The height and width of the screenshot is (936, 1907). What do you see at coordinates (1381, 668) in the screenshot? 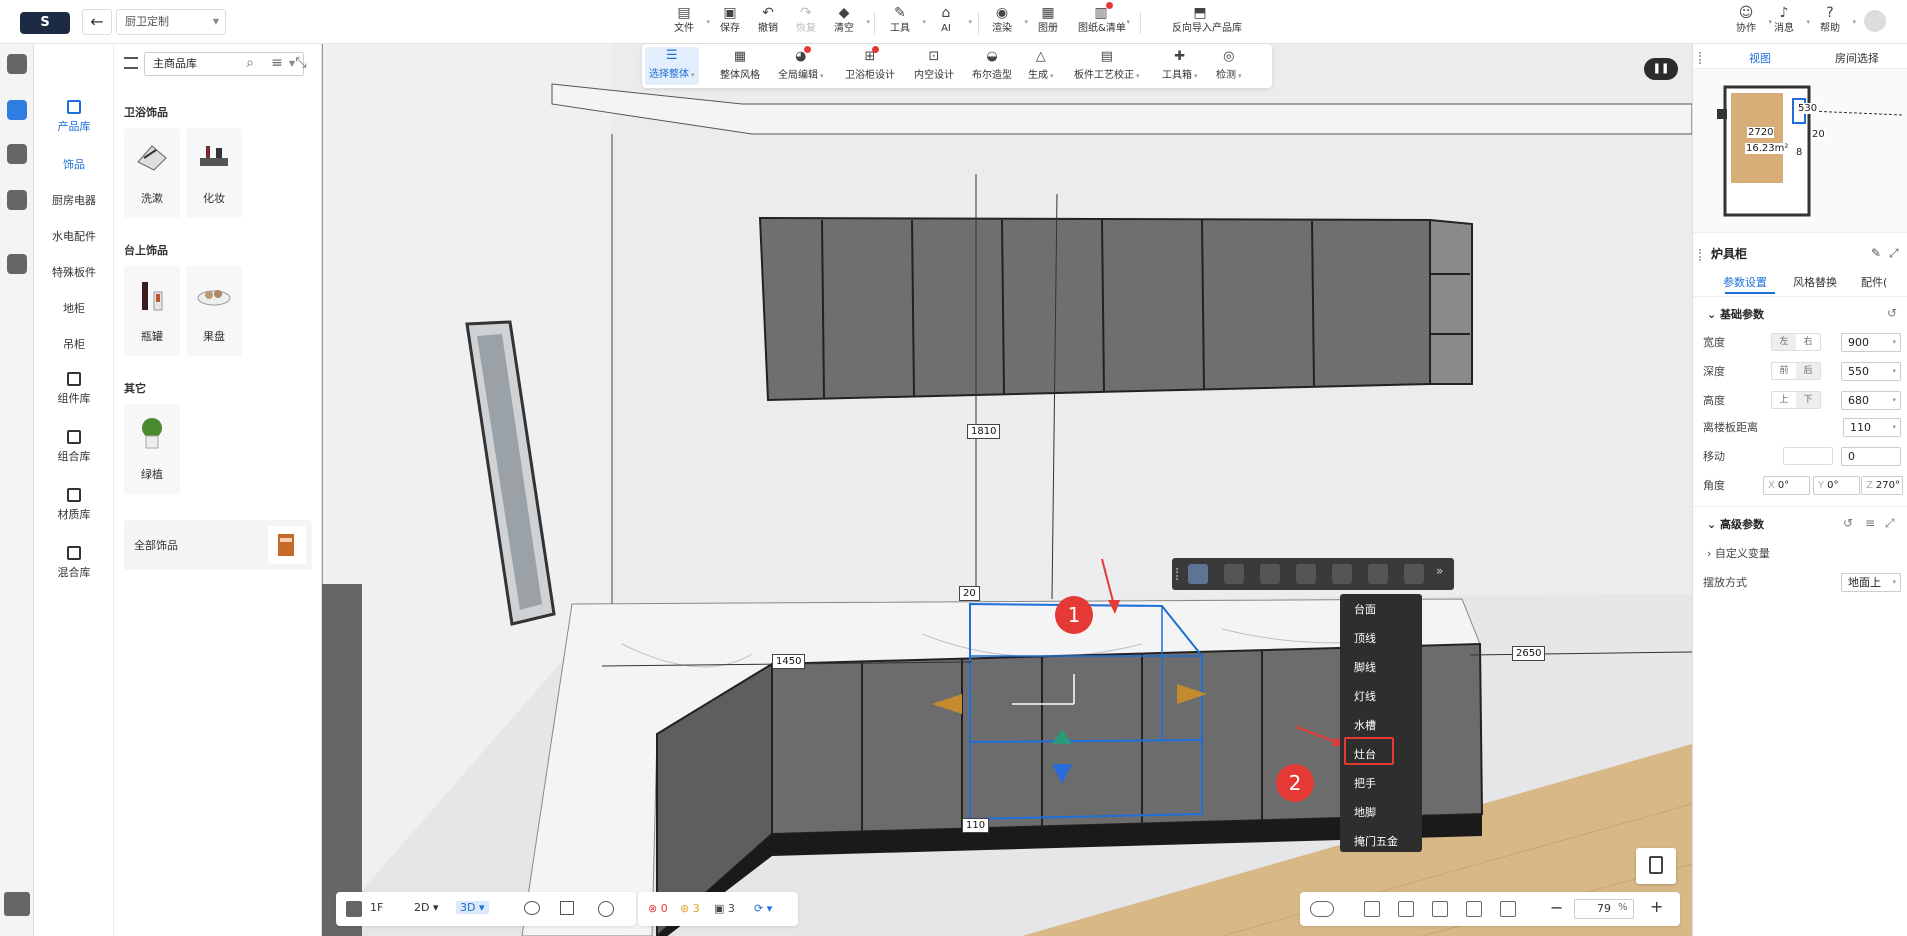
I see `menu-item-skirting: 脚线` at bounding box center [1381, 668].